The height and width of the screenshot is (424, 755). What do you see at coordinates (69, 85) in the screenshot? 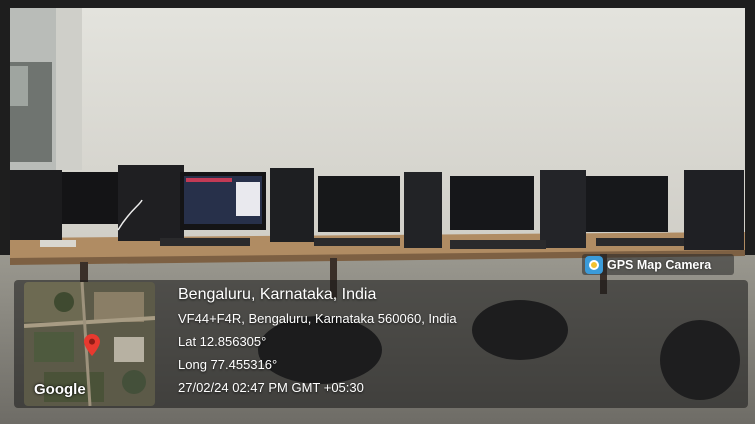
I see `pillar` at bounding box center [69, 85].